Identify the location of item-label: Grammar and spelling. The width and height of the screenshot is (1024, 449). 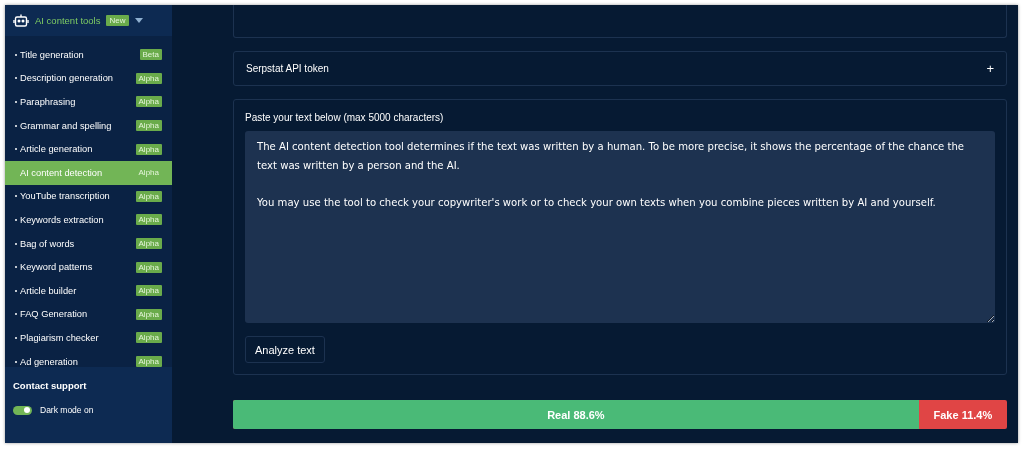
(66, 125).